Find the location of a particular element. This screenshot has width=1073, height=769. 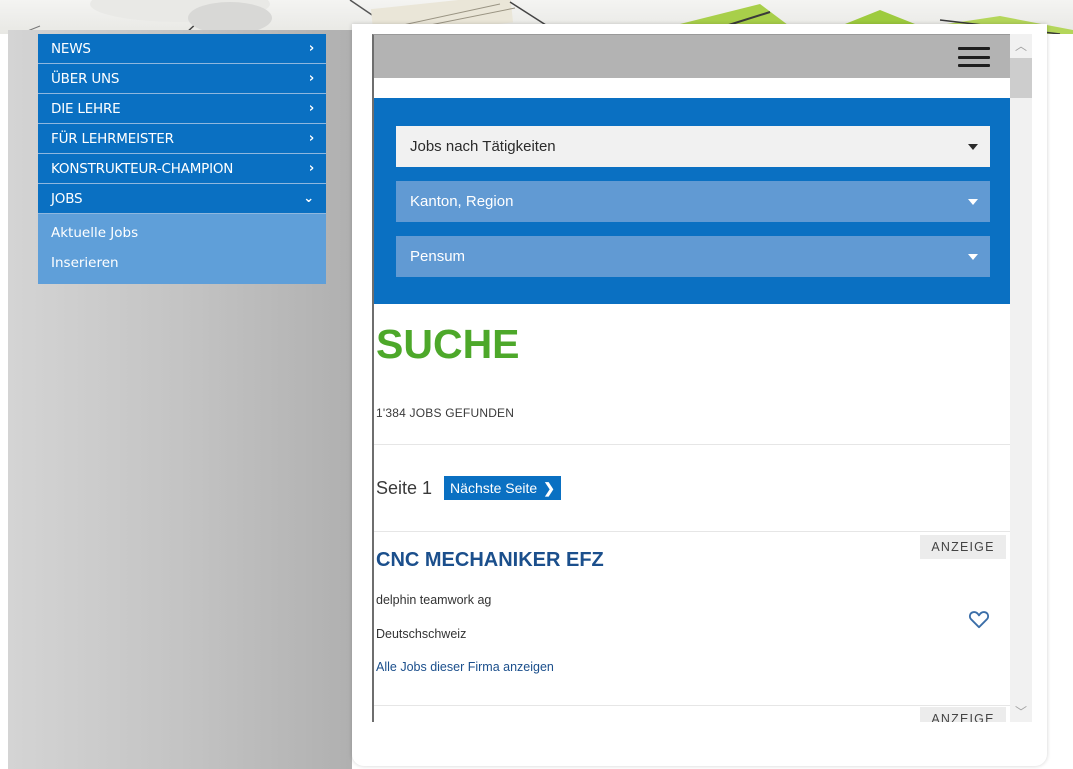

sidebar-item-jobs: JOBS ⌄ is located at coordinates (182, 199).